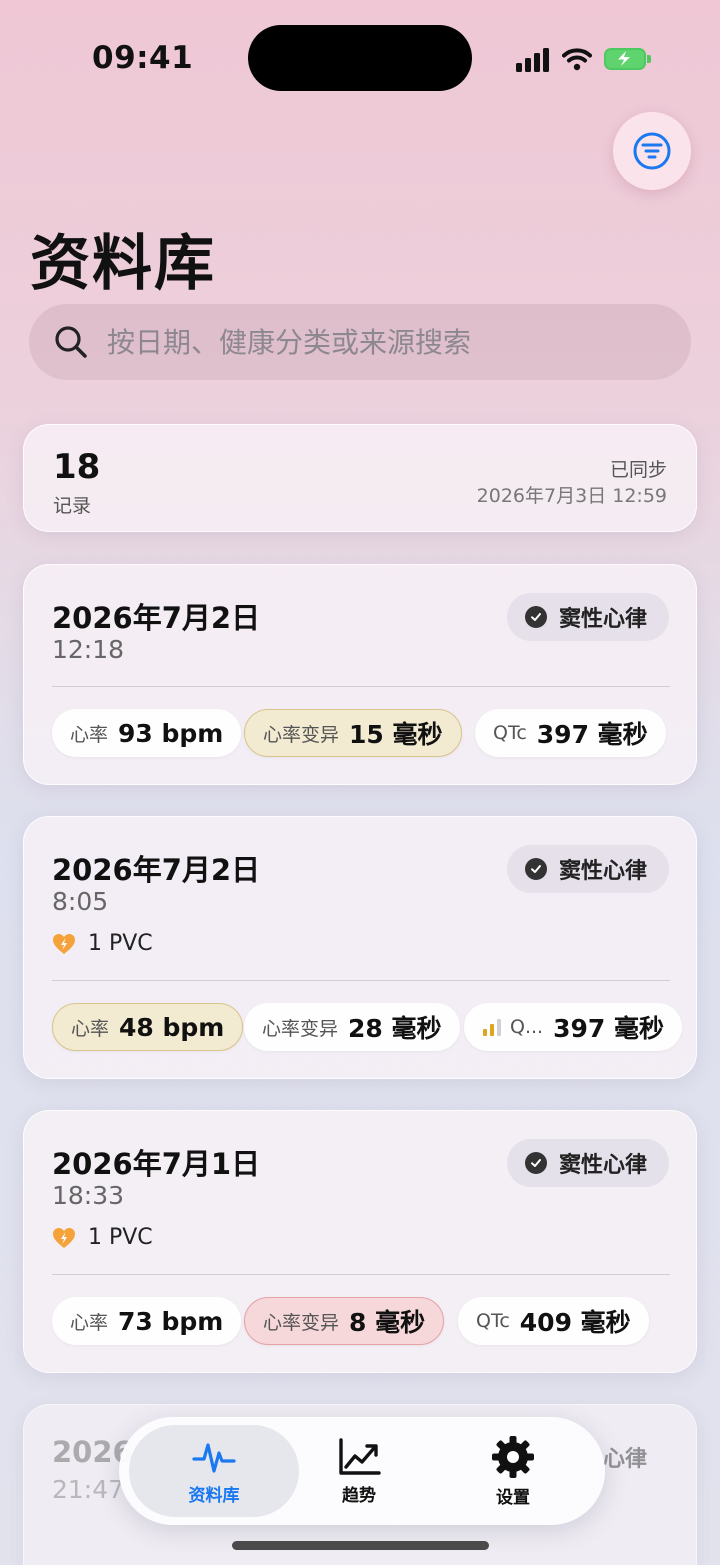 The image size is (720, 1565). I want to click on metric-value: 28 毫秒, so click(395, 1028).